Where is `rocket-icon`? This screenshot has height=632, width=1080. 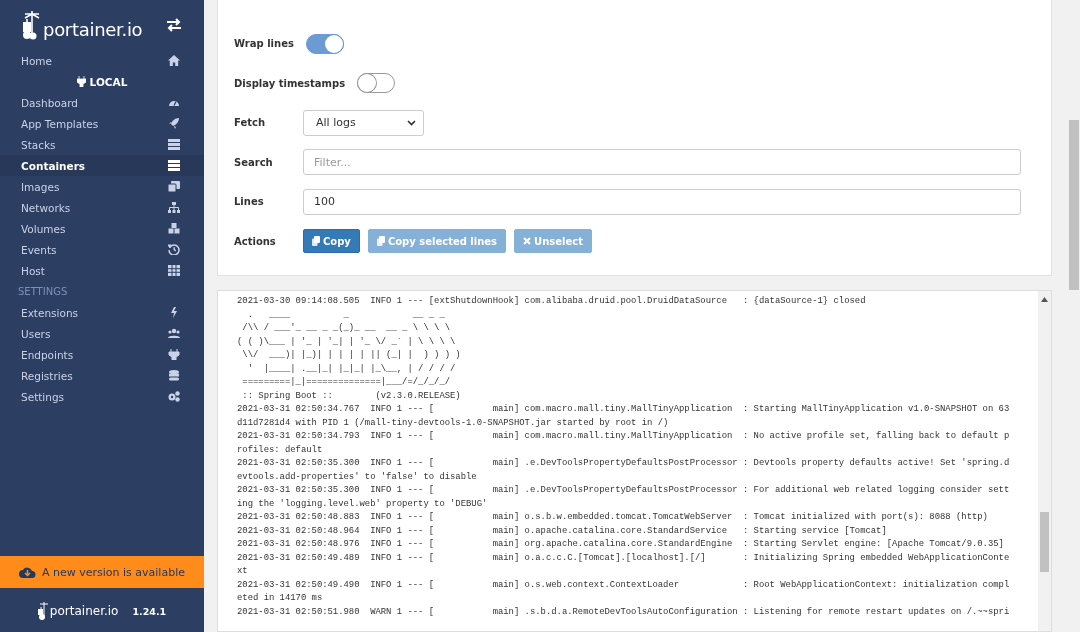 rocket-icon is located at coordinates (174, 123).